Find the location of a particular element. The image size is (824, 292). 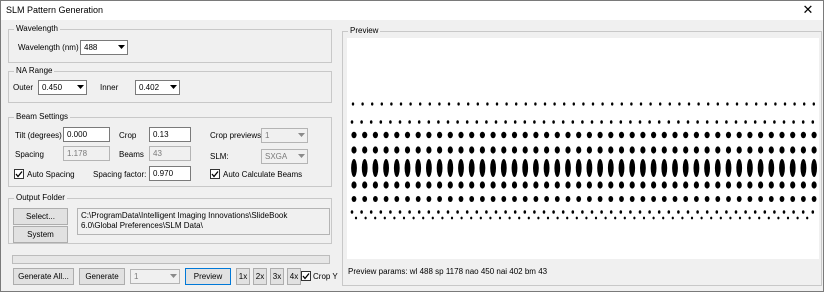

wavelength-group-label: Wavelength is located at coordinates (37, 29).